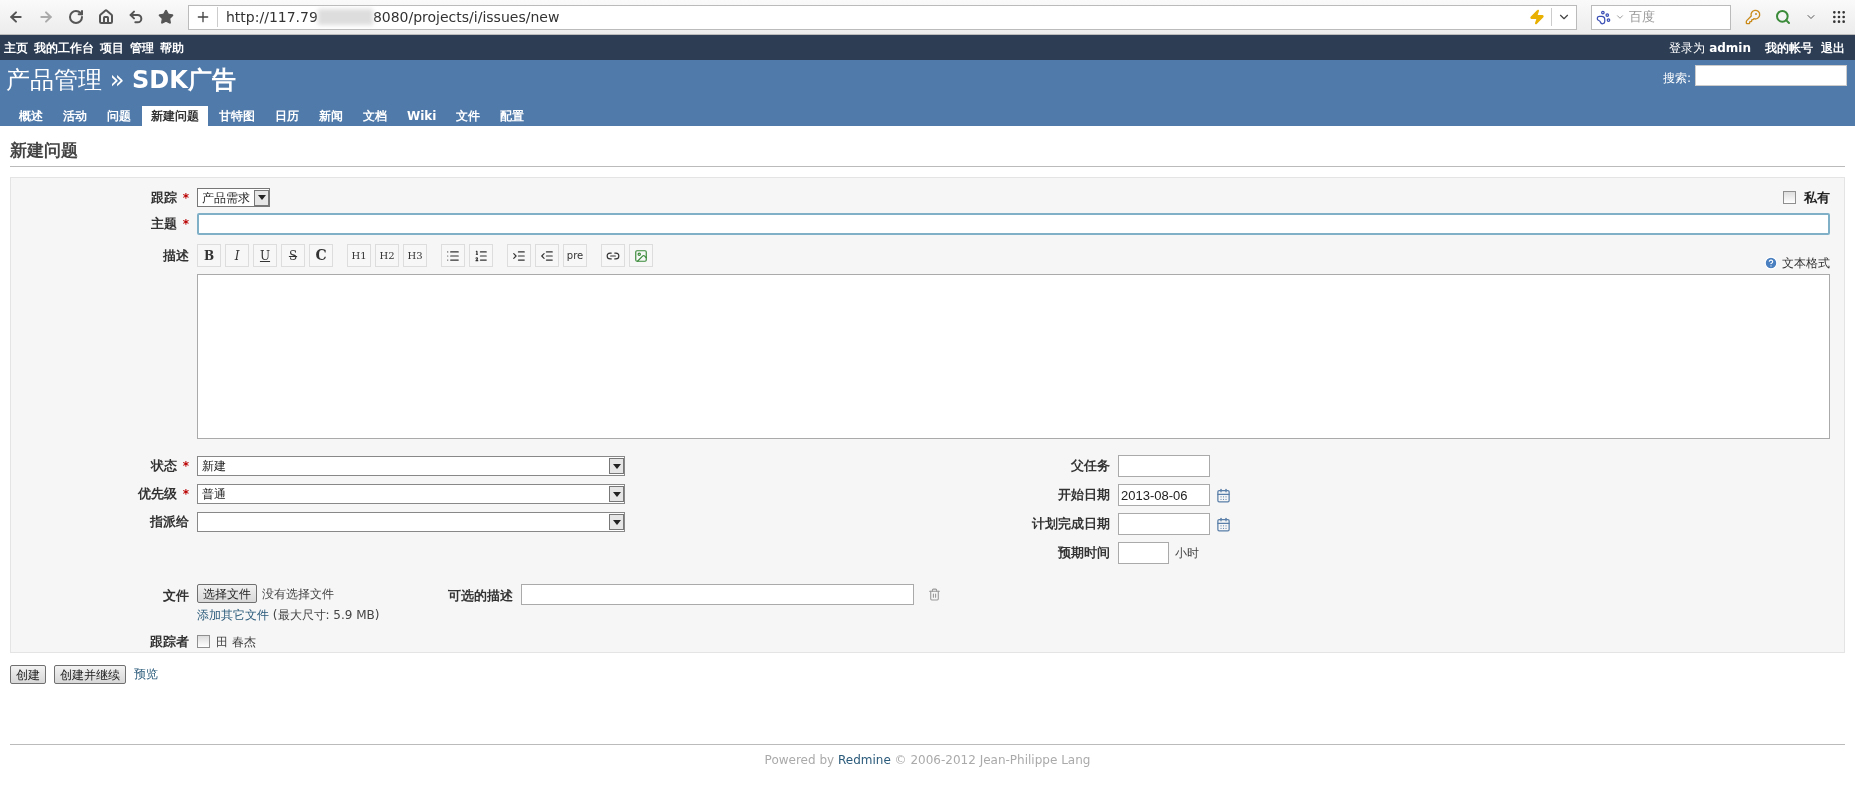 Image resolution: width=1855 pixels, height=793 pixels. Describe the element at coordinates (1806, 263) in the screenshot. I see `text-format-link: 文本格式` at that location.